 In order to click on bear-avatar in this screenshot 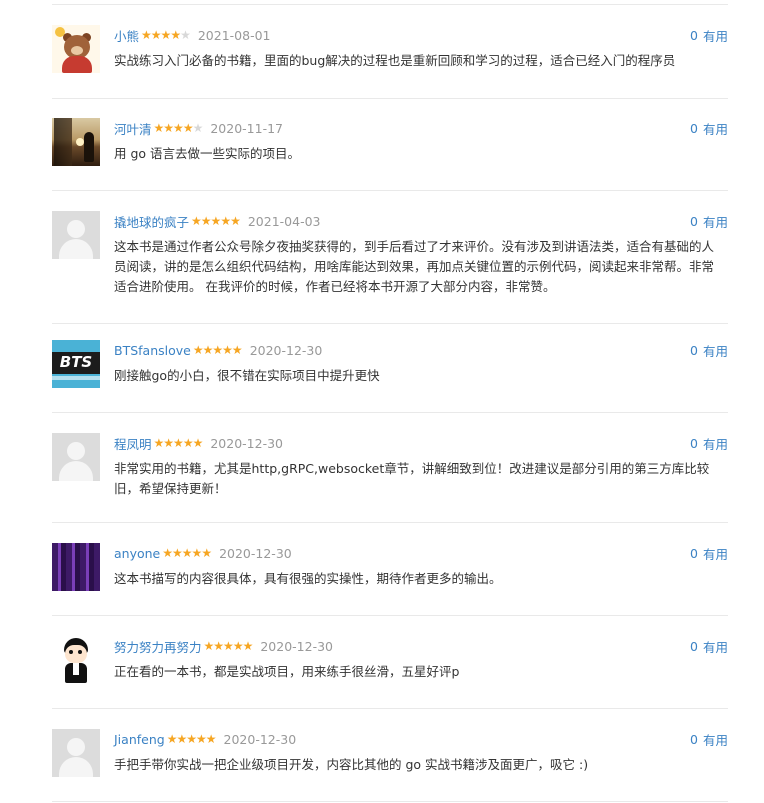, I will do `click(76, 49)`.